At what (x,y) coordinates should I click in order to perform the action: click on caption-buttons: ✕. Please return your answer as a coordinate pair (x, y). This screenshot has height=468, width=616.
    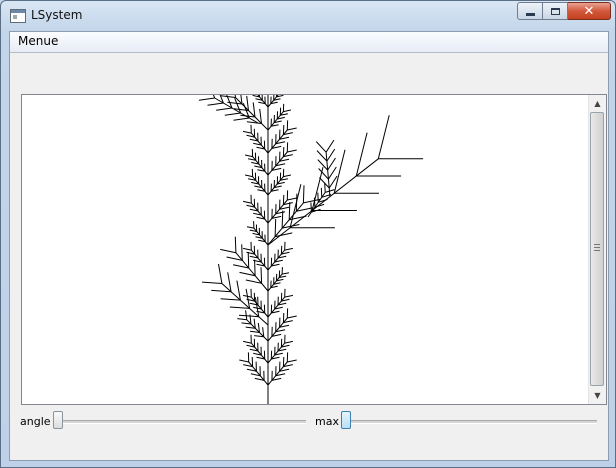
    Looking at the image, I should click on (564, 11).